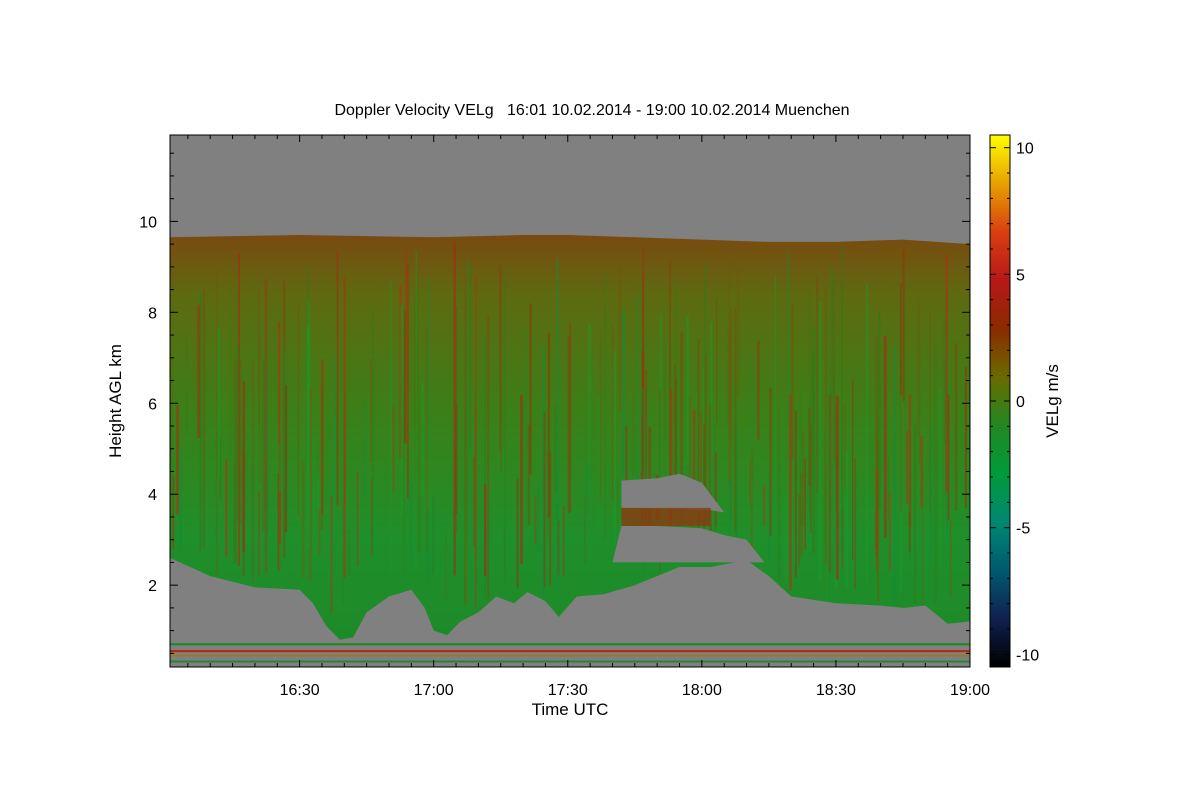 Image resolution: width=1200 pixels, height=800 pixels. I want to click on y-tick-label: 4, so click(152, 495).